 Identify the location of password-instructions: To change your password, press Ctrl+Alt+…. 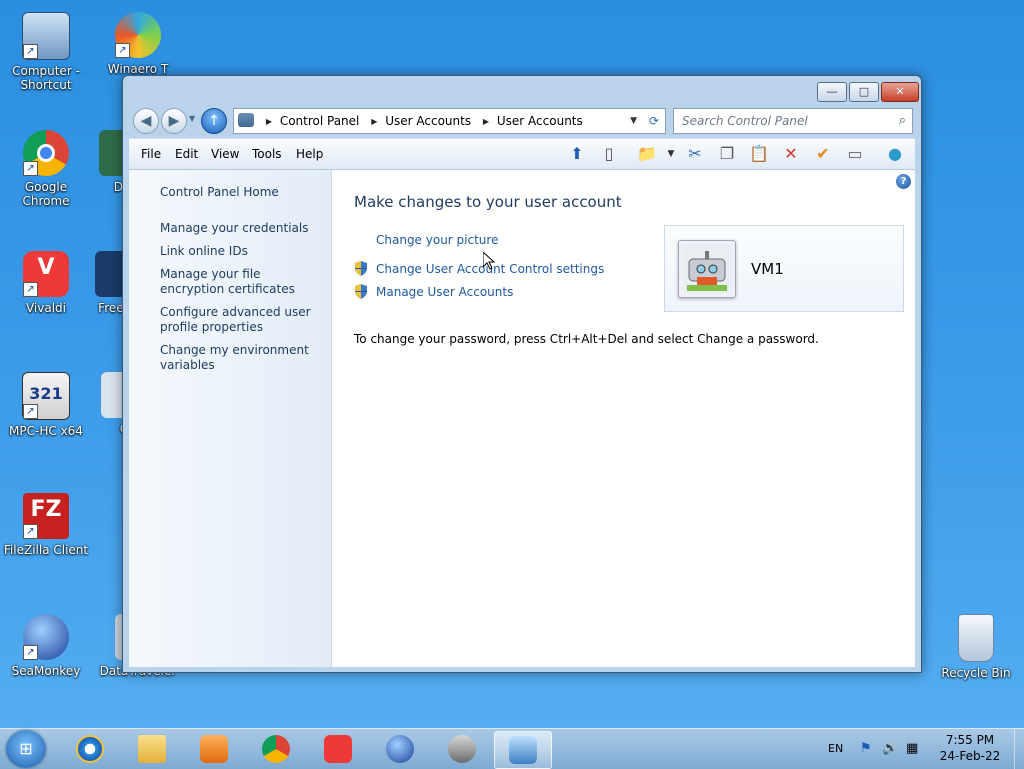
(586, 339).